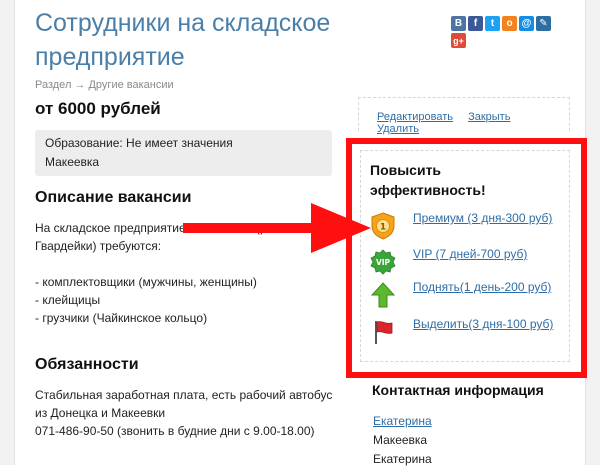  Describe the element at coordinates (68, 300) in the screenshot. I see `description-item: - клейщицы` at that location.